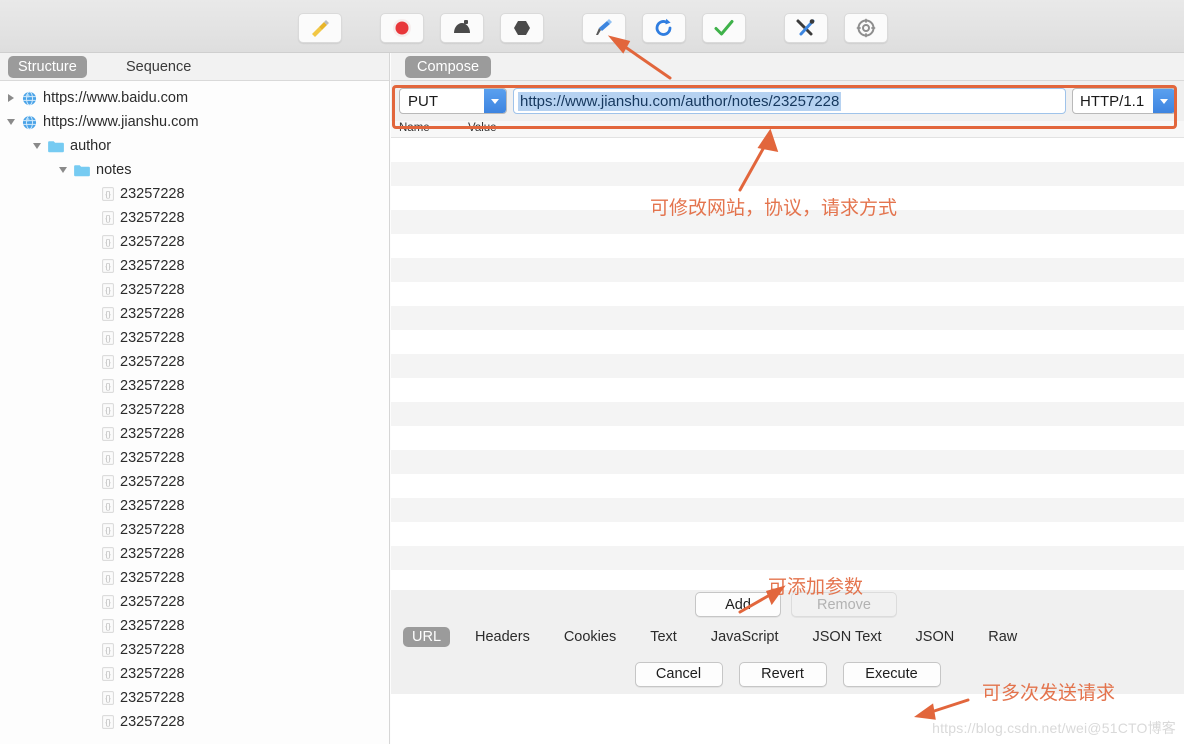 The width and height of the screenshot is (1184, 744). I want to click on tab-structure: Structure, so click(47, 67).